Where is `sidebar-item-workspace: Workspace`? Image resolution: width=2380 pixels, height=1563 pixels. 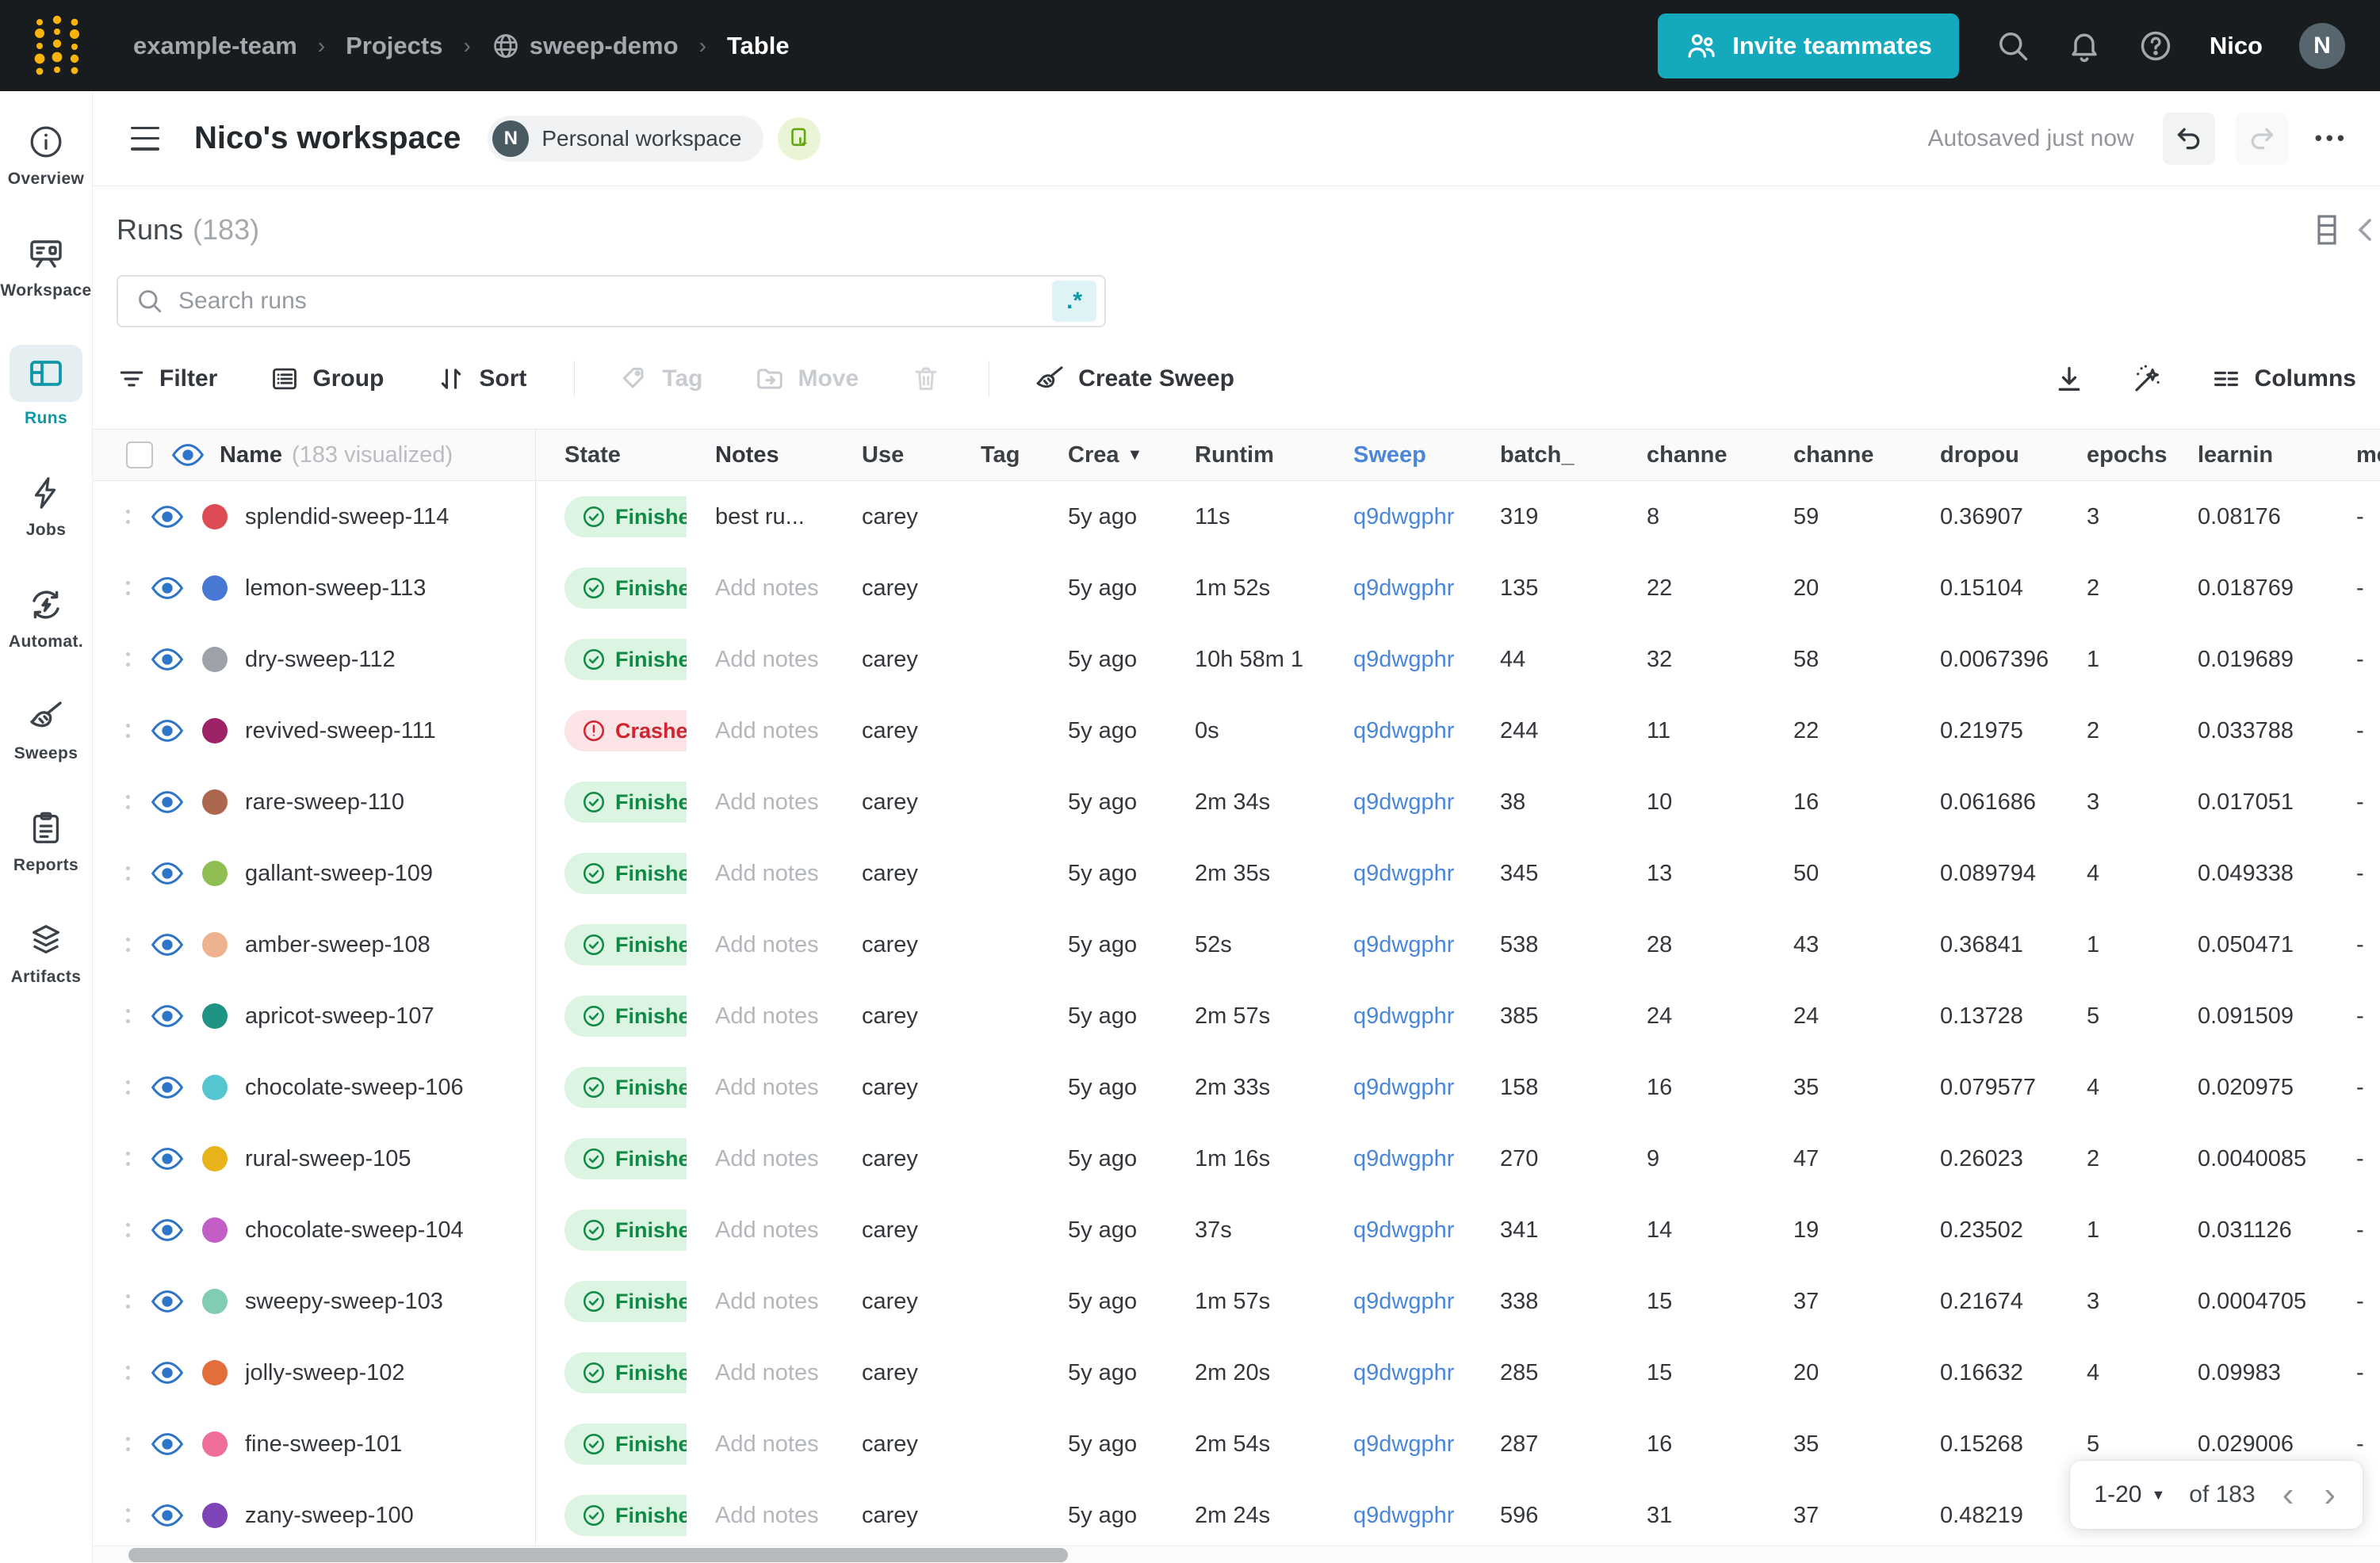
sidebar-item-workspace: Workspace is located at coordinates (45, 266).